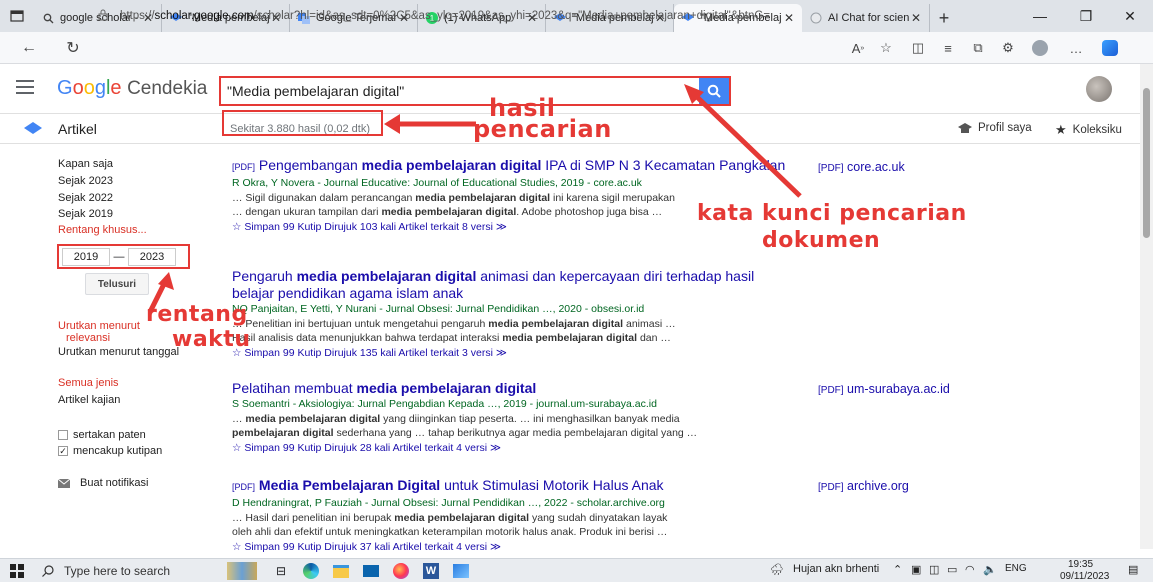  I want to click on annotation-dokumen: dokumen, so click(821, 240).